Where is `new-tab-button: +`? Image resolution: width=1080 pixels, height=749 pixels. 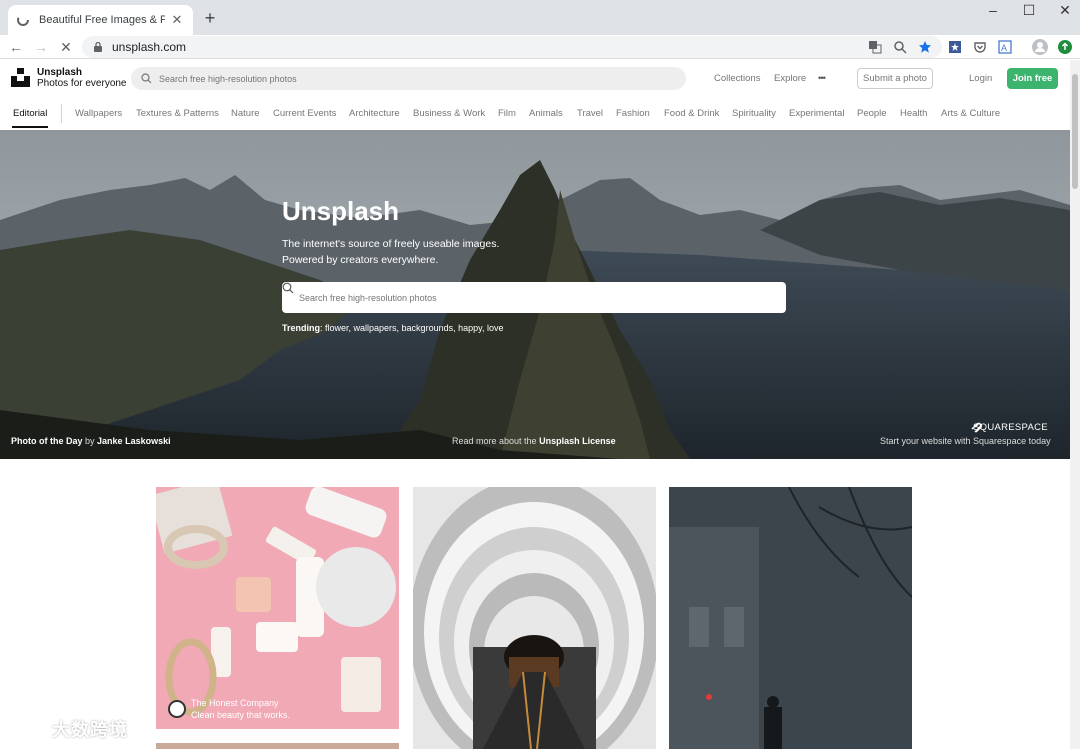 new-tab-button: + is located at coordinates (210, 19).